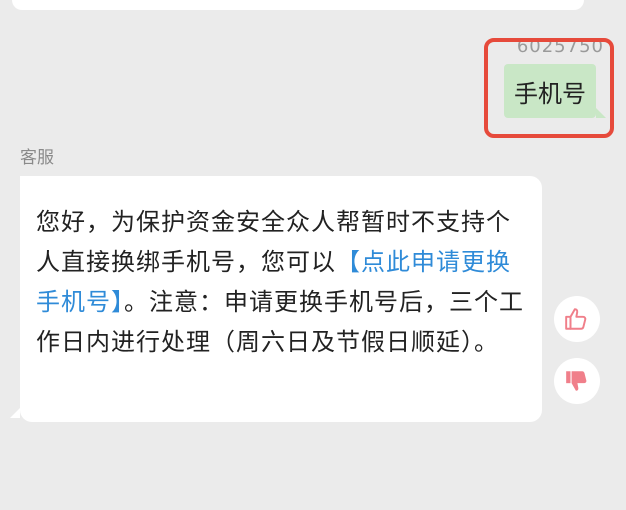  I want to click on thumbs-down-button, so click(577, 381).